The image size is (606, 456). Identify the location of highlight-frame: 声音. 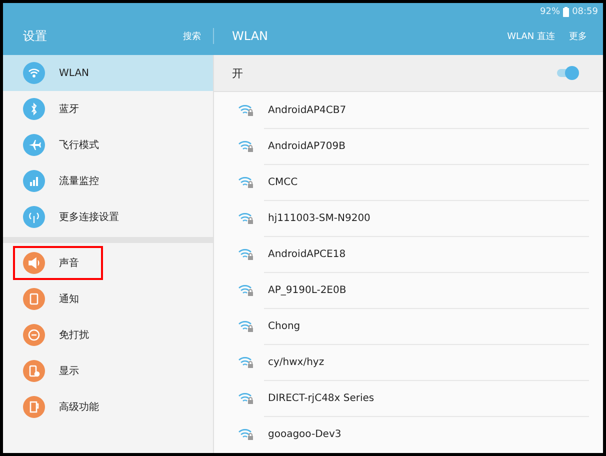
(58, 263).